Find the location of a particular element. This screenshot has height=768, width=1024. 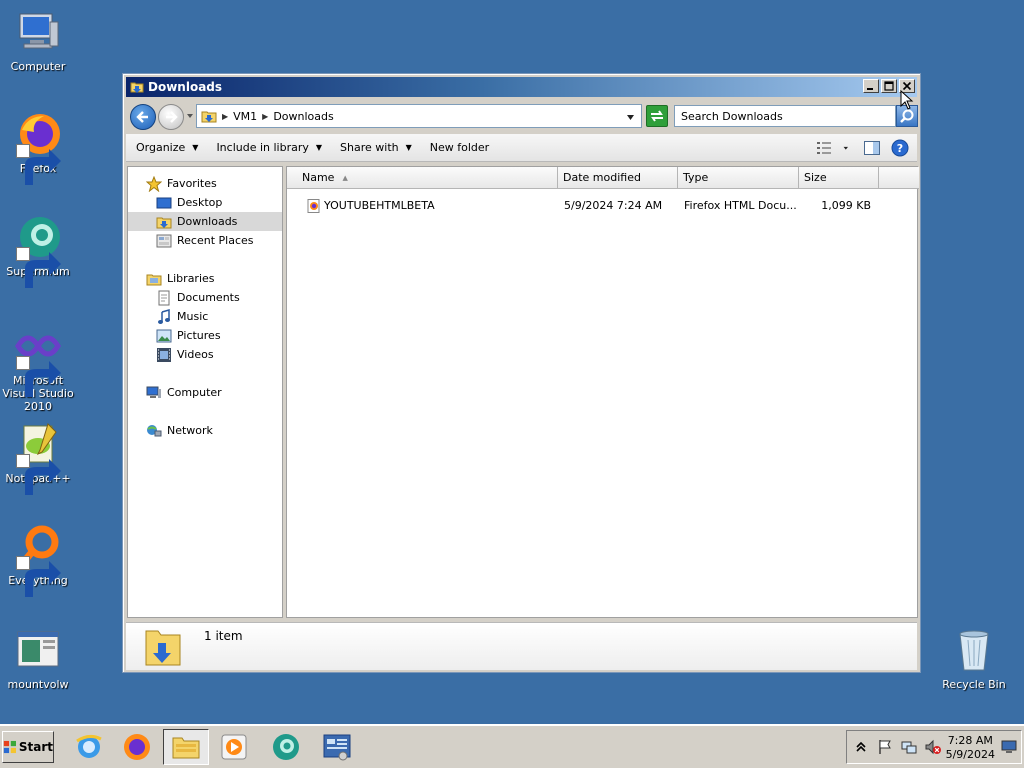

nav-computer: Computer is located at coordinates (205, 392).